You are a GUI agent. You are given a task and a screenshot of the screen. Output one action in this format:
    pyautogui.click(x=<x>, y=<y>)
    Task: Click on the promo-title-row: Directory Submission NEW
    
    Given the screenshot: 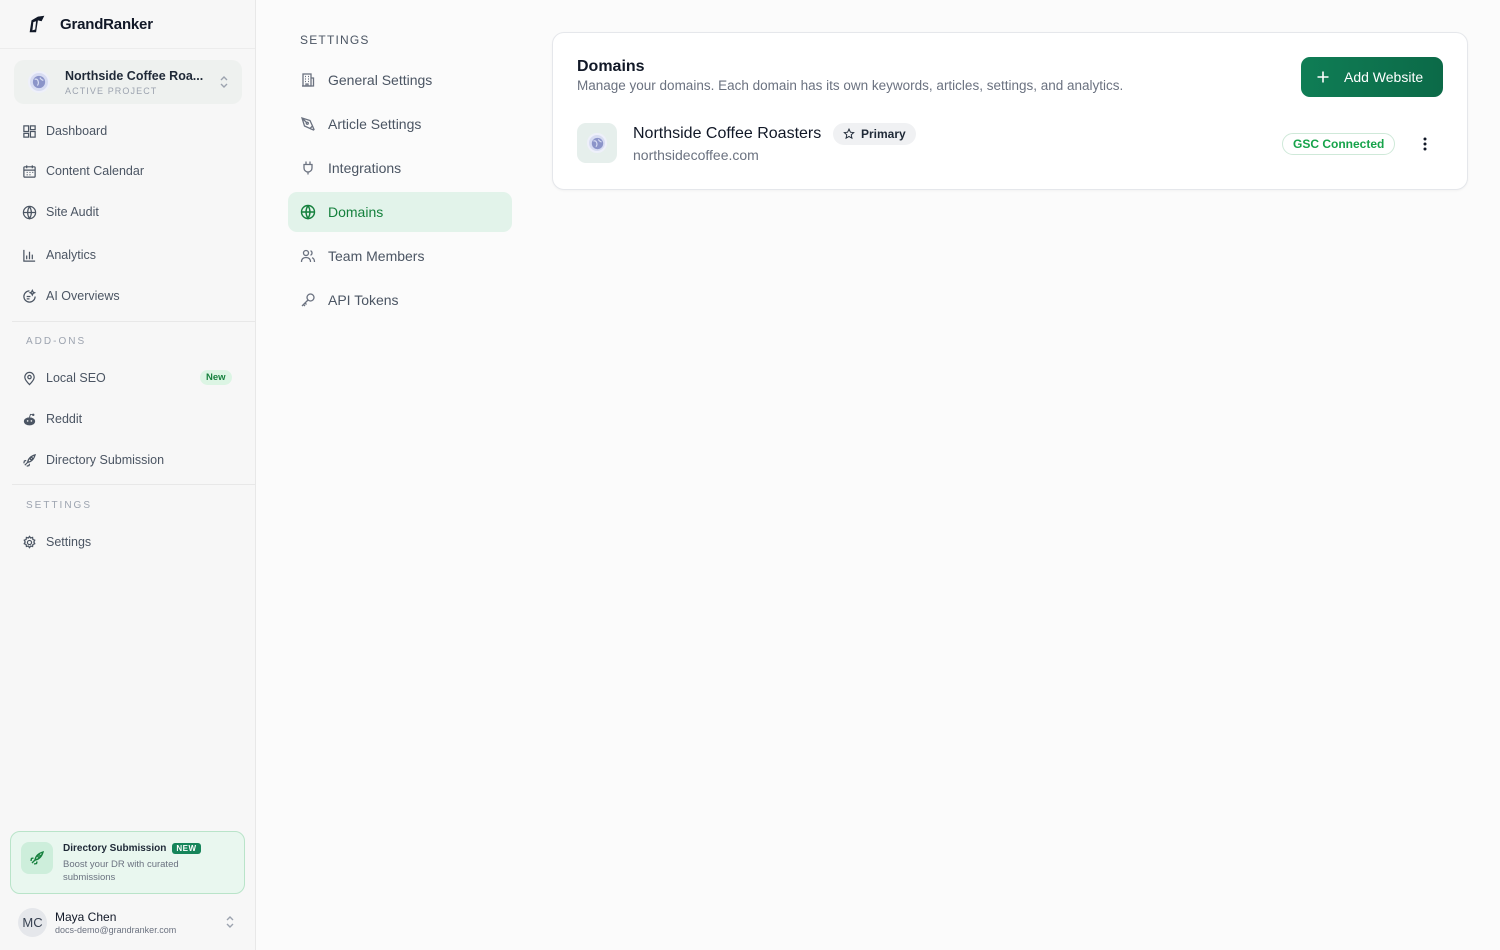 What is the action you would take?
    pyautogui.click(x=132, y=848)
    